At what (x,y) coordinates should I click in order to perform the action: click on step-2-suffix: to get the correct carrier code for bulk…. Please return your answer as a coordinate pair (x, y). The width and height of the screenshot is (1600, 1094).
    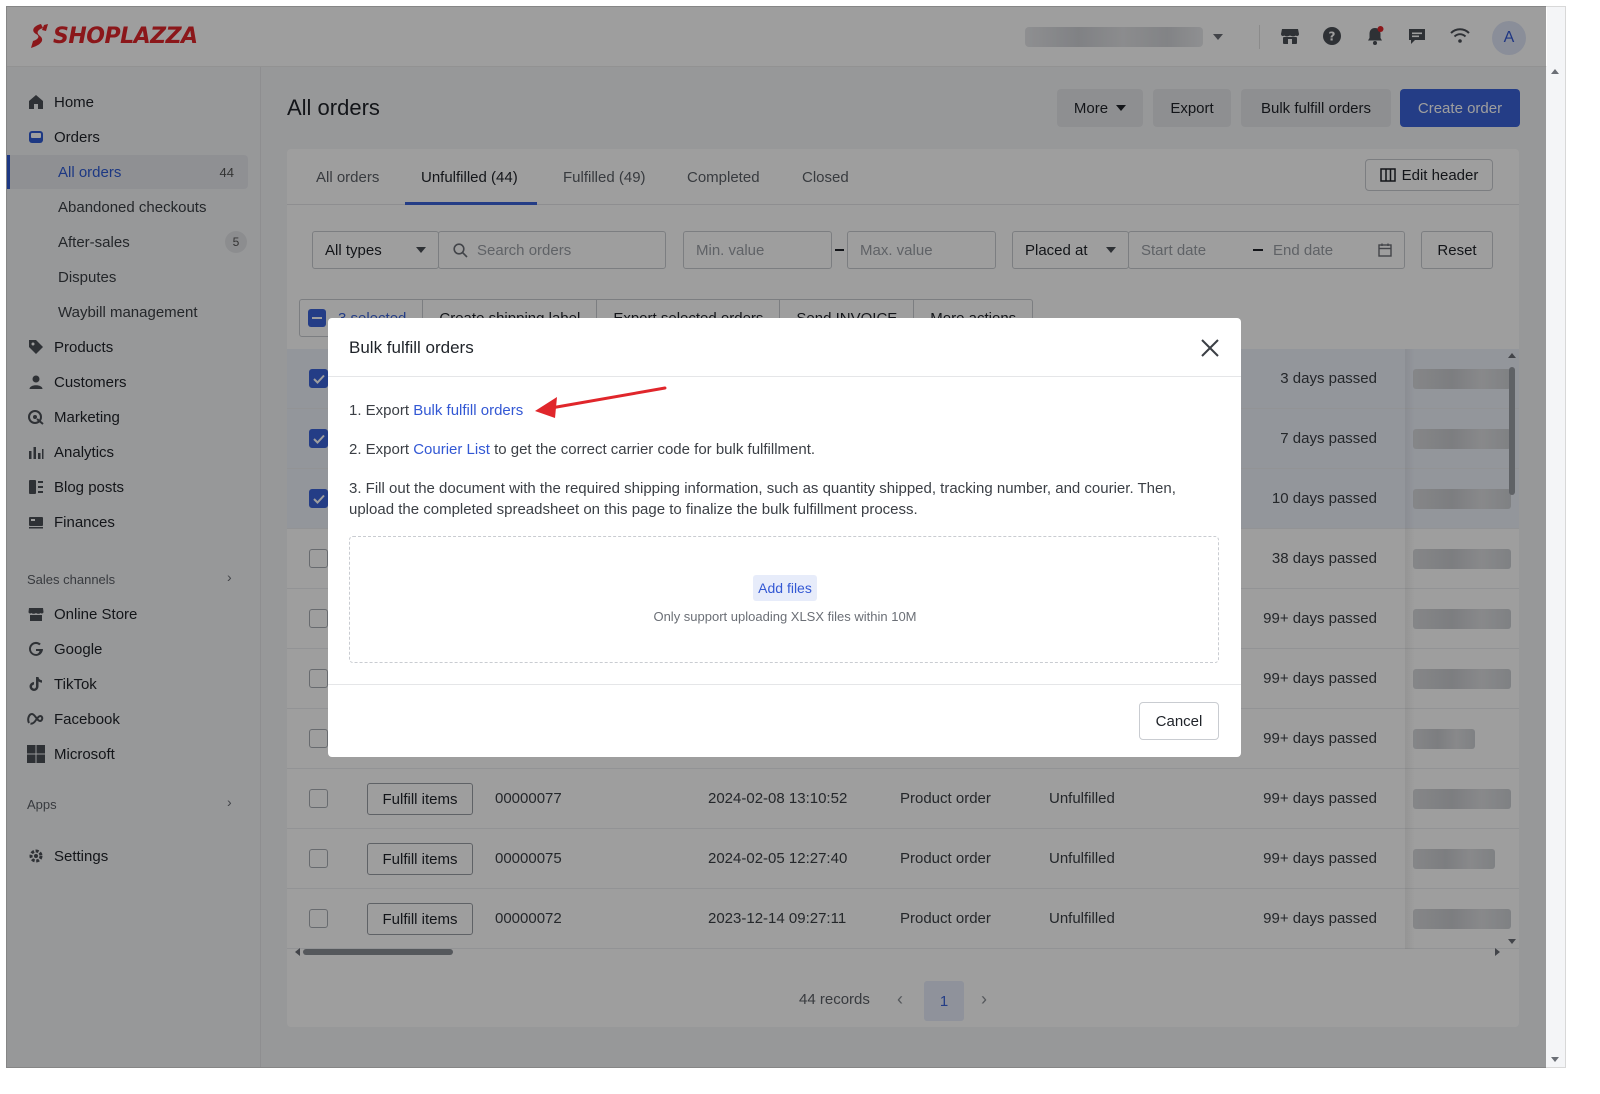
    Looking at the image, I should click on (652, 449).